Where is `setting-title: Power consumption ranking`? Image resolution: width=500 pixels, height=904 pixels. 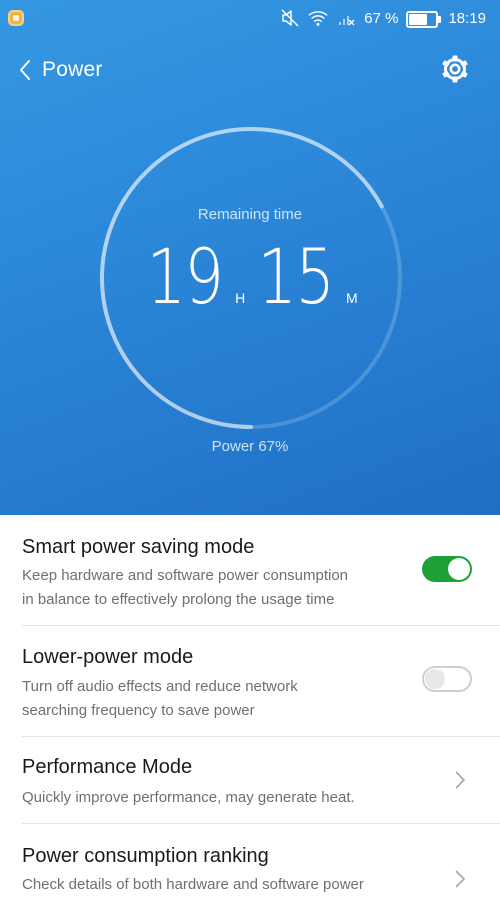 setting-title: Power consumption ranking is located at coordinates (145, 856).